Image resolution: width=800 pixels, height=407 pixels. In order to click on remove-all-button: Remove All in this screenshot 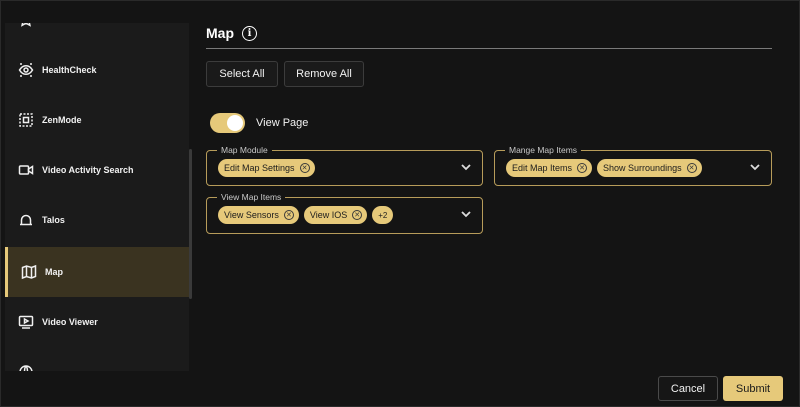, I will do `click(324, 74)`.